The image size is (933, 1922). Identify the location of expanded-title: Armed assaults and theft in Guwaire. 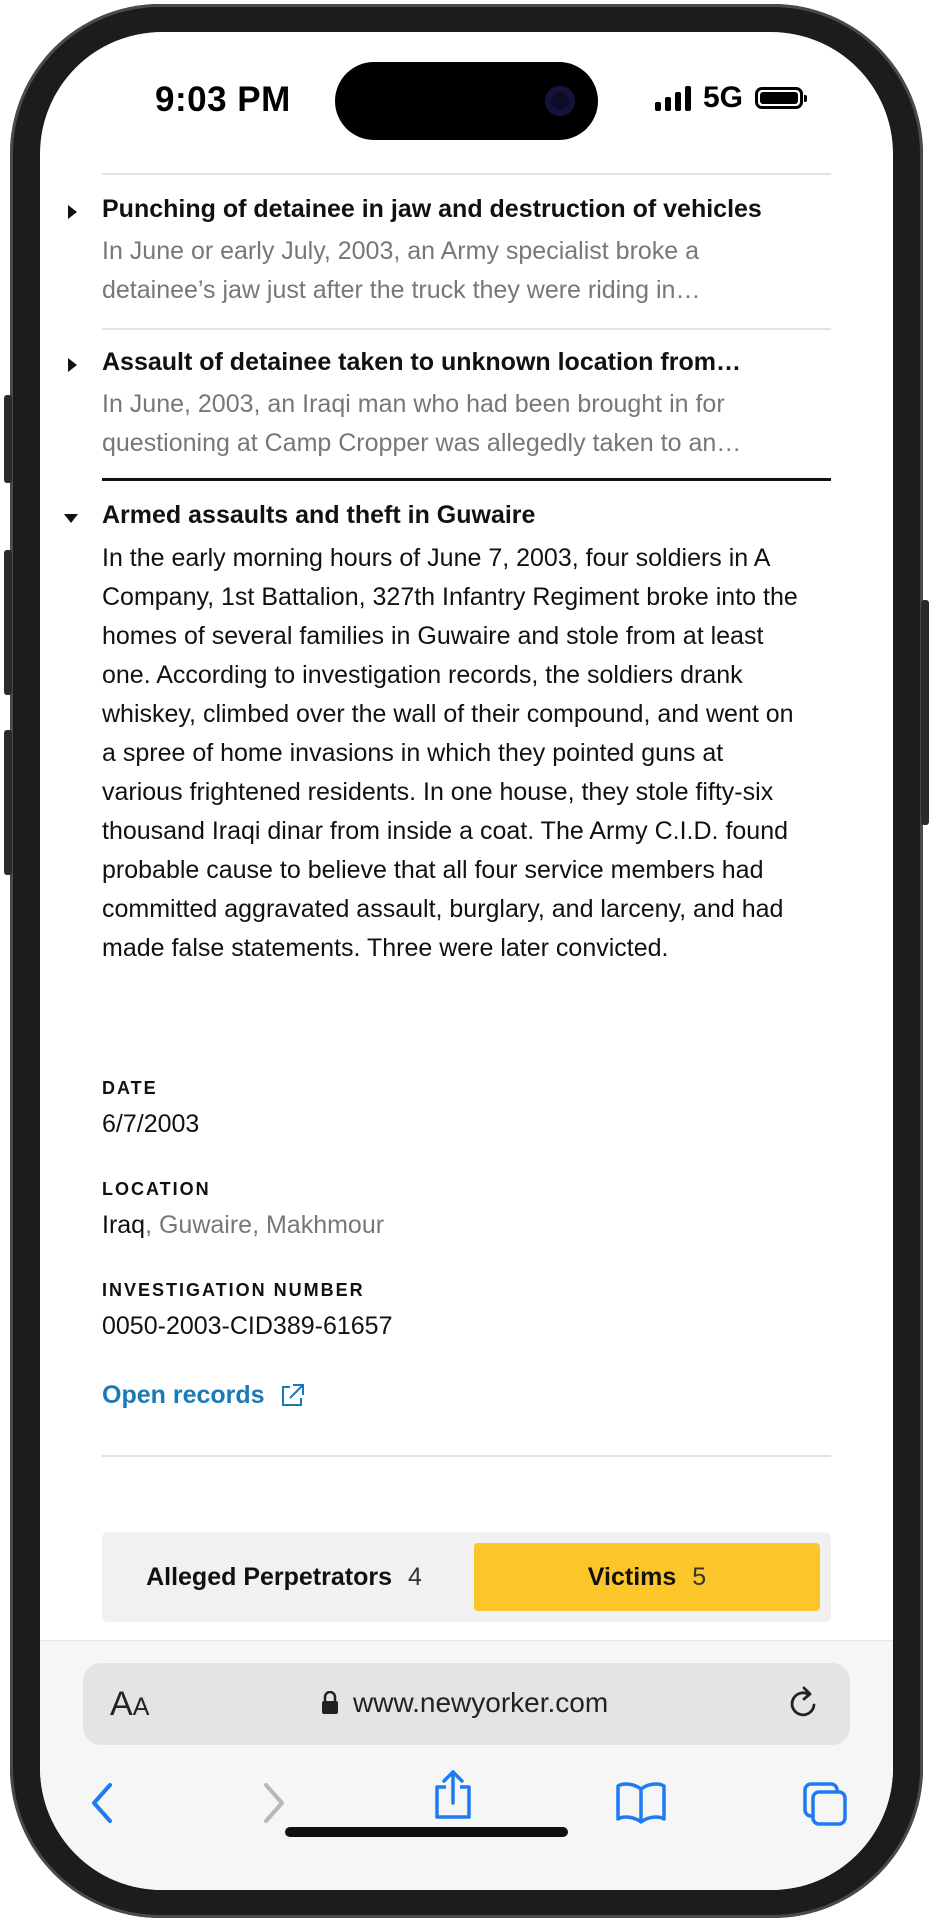
(318, 515).